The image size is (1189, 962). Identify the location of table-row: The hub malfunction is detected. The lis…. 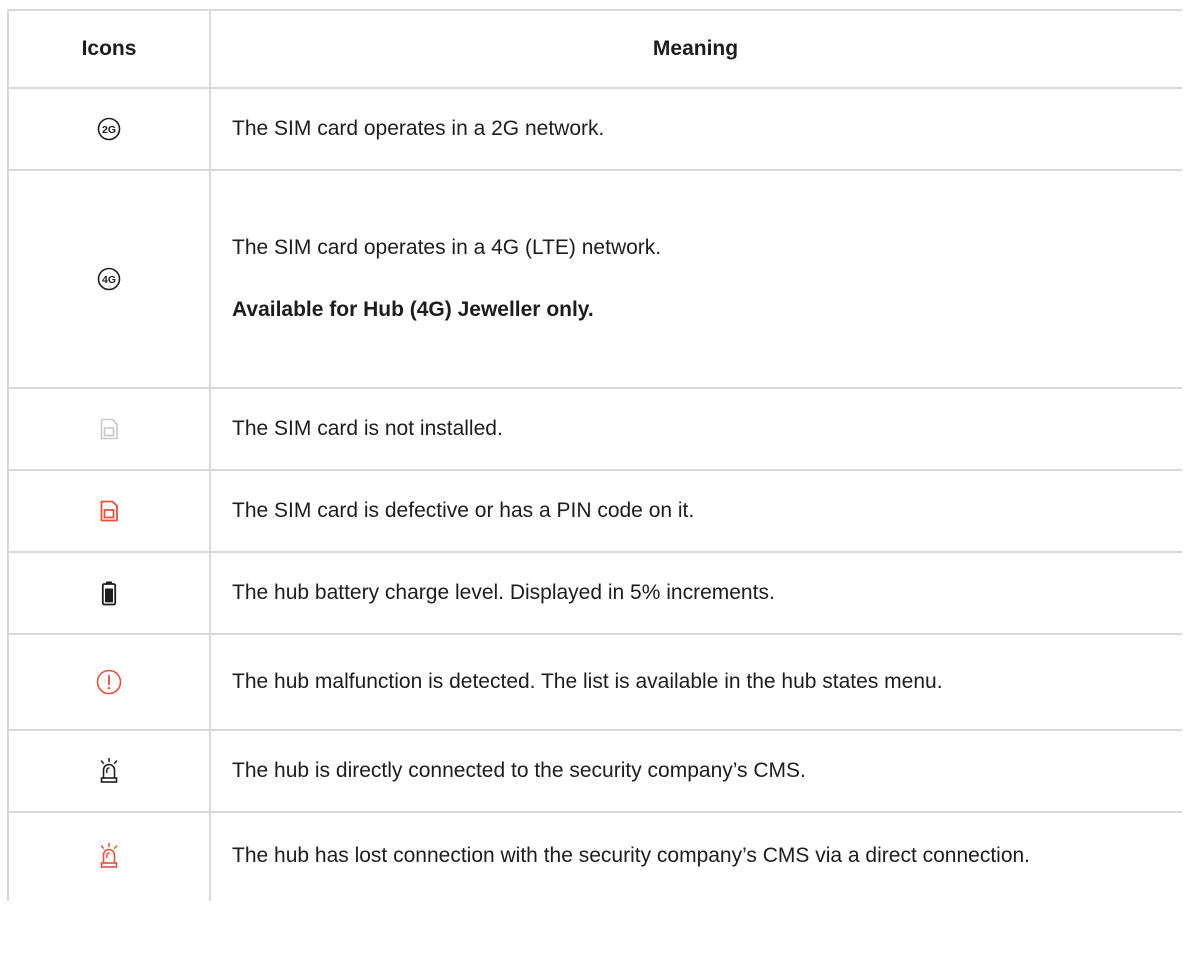
(594, 682).